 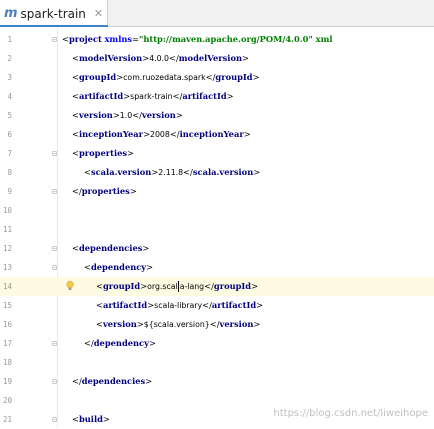 What do you see at coordinates (7, 210) in the screenshot?
I see `line-number: 10` at bounding box center [7, 210].